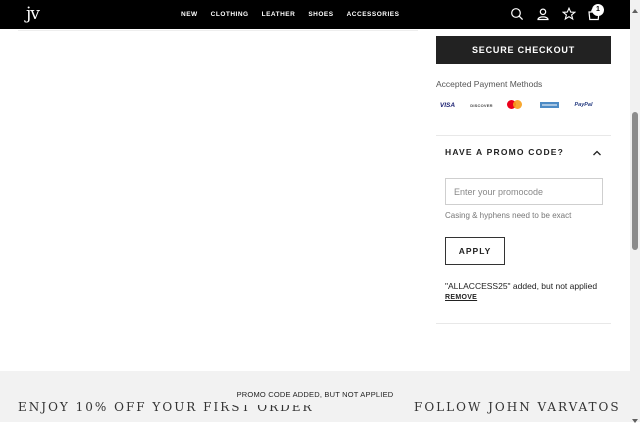  I want to click on scrollbar-thumb, so click(635, 181).